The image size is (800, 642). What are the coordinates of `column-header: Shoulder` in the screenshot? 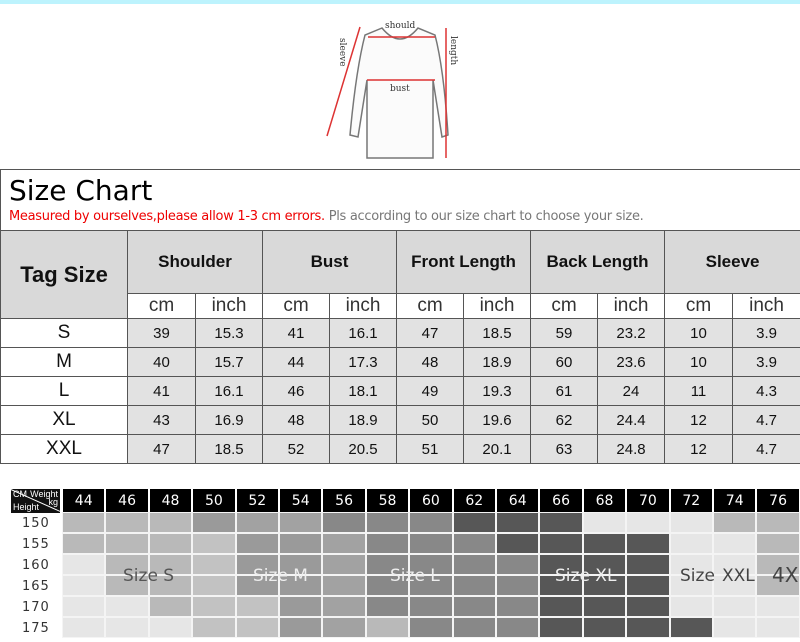 It's located at (195, 262).